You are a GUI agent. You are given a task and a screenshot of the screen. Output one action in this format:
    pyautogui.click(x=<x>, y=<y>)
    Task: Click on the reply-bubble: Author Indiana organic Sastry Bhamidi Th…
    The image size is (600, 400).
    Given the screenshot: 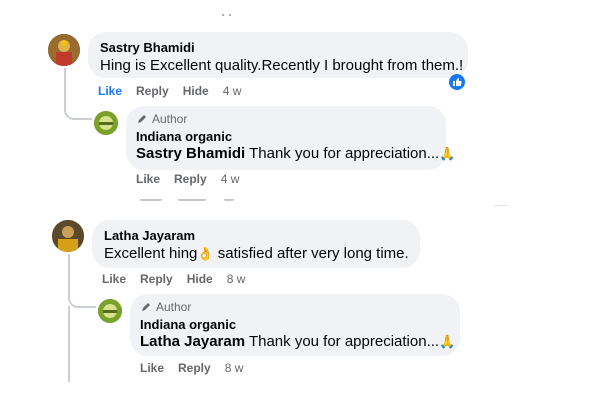 What is the action you would take?
    pyautogui.click(x=290, y=138)
    